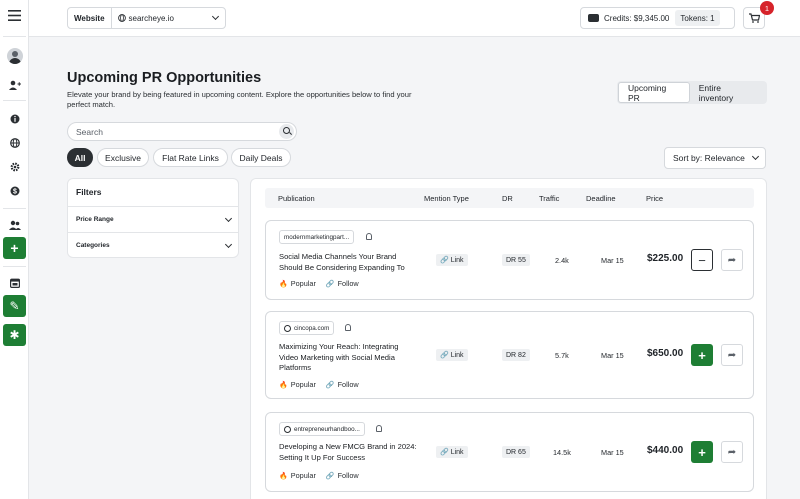 This screenshot has height=499, width=800. I want to click on price-value: $225.00, so click(665, 258).